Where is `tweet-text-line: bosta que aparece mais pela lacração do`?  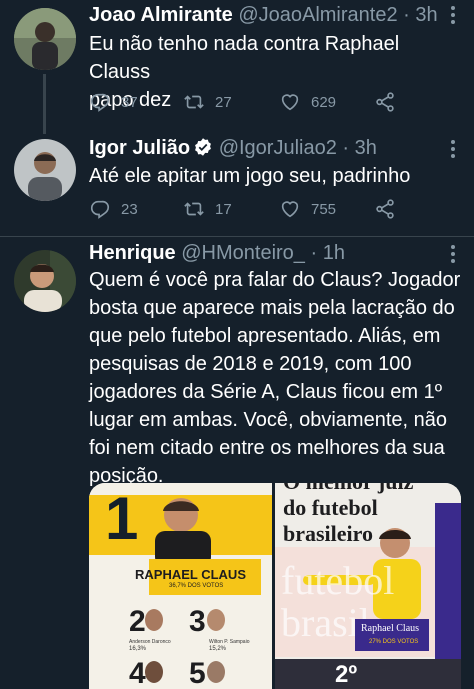
tweet-text-line: bosta que aparece mais pela lacração do is located at coordinates (272, 308).